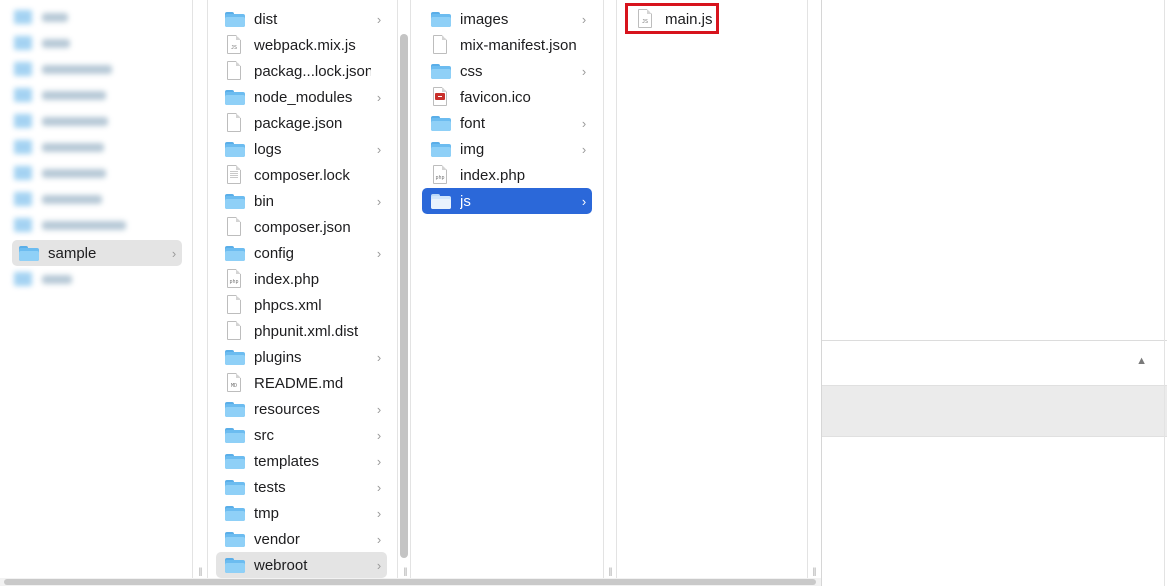  I want to click on item-label: webpack.mix.js, so click(305, 45).